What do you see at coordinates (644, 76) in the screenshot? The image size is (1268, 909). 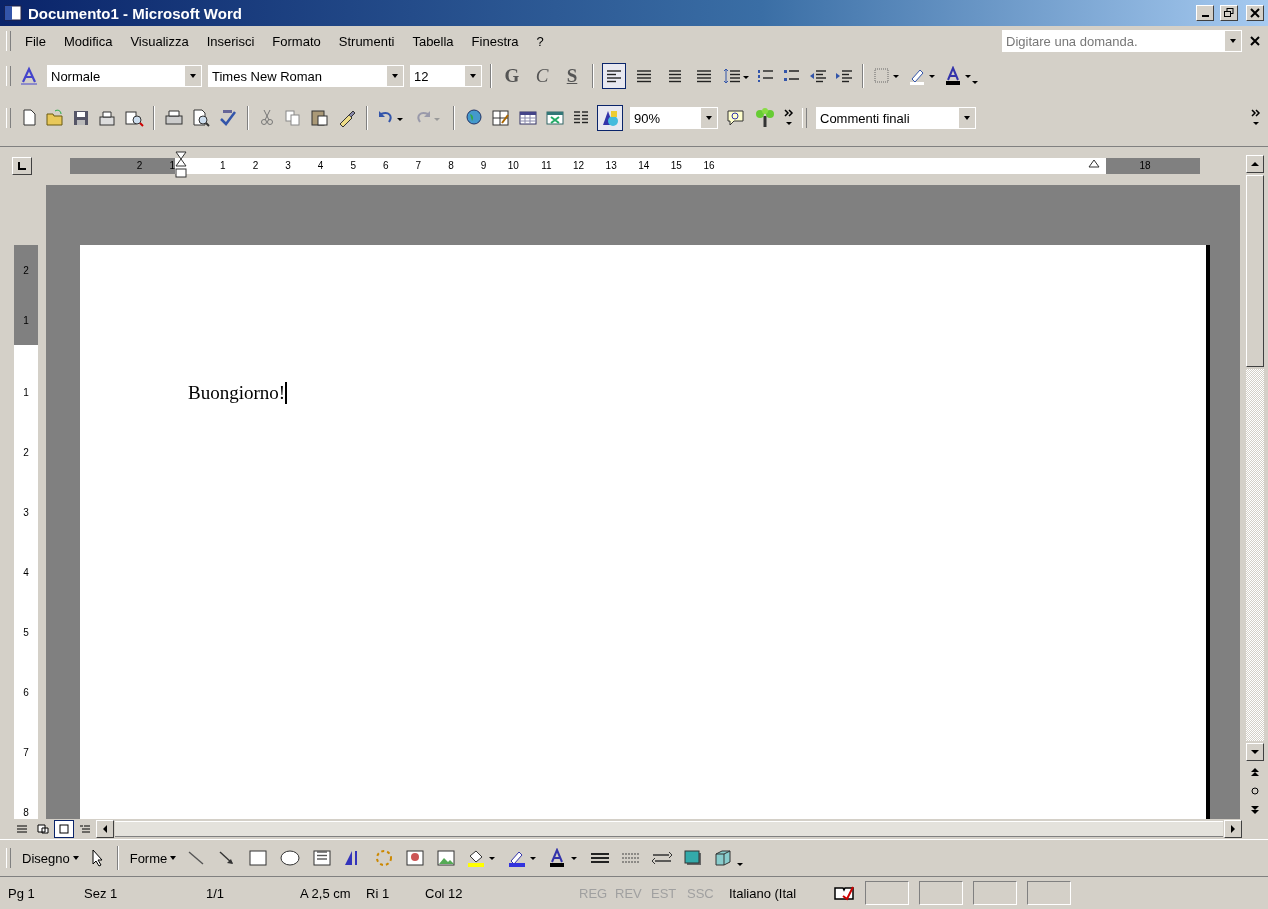 I see `align-center-icon` at bounding box center [644, 76].